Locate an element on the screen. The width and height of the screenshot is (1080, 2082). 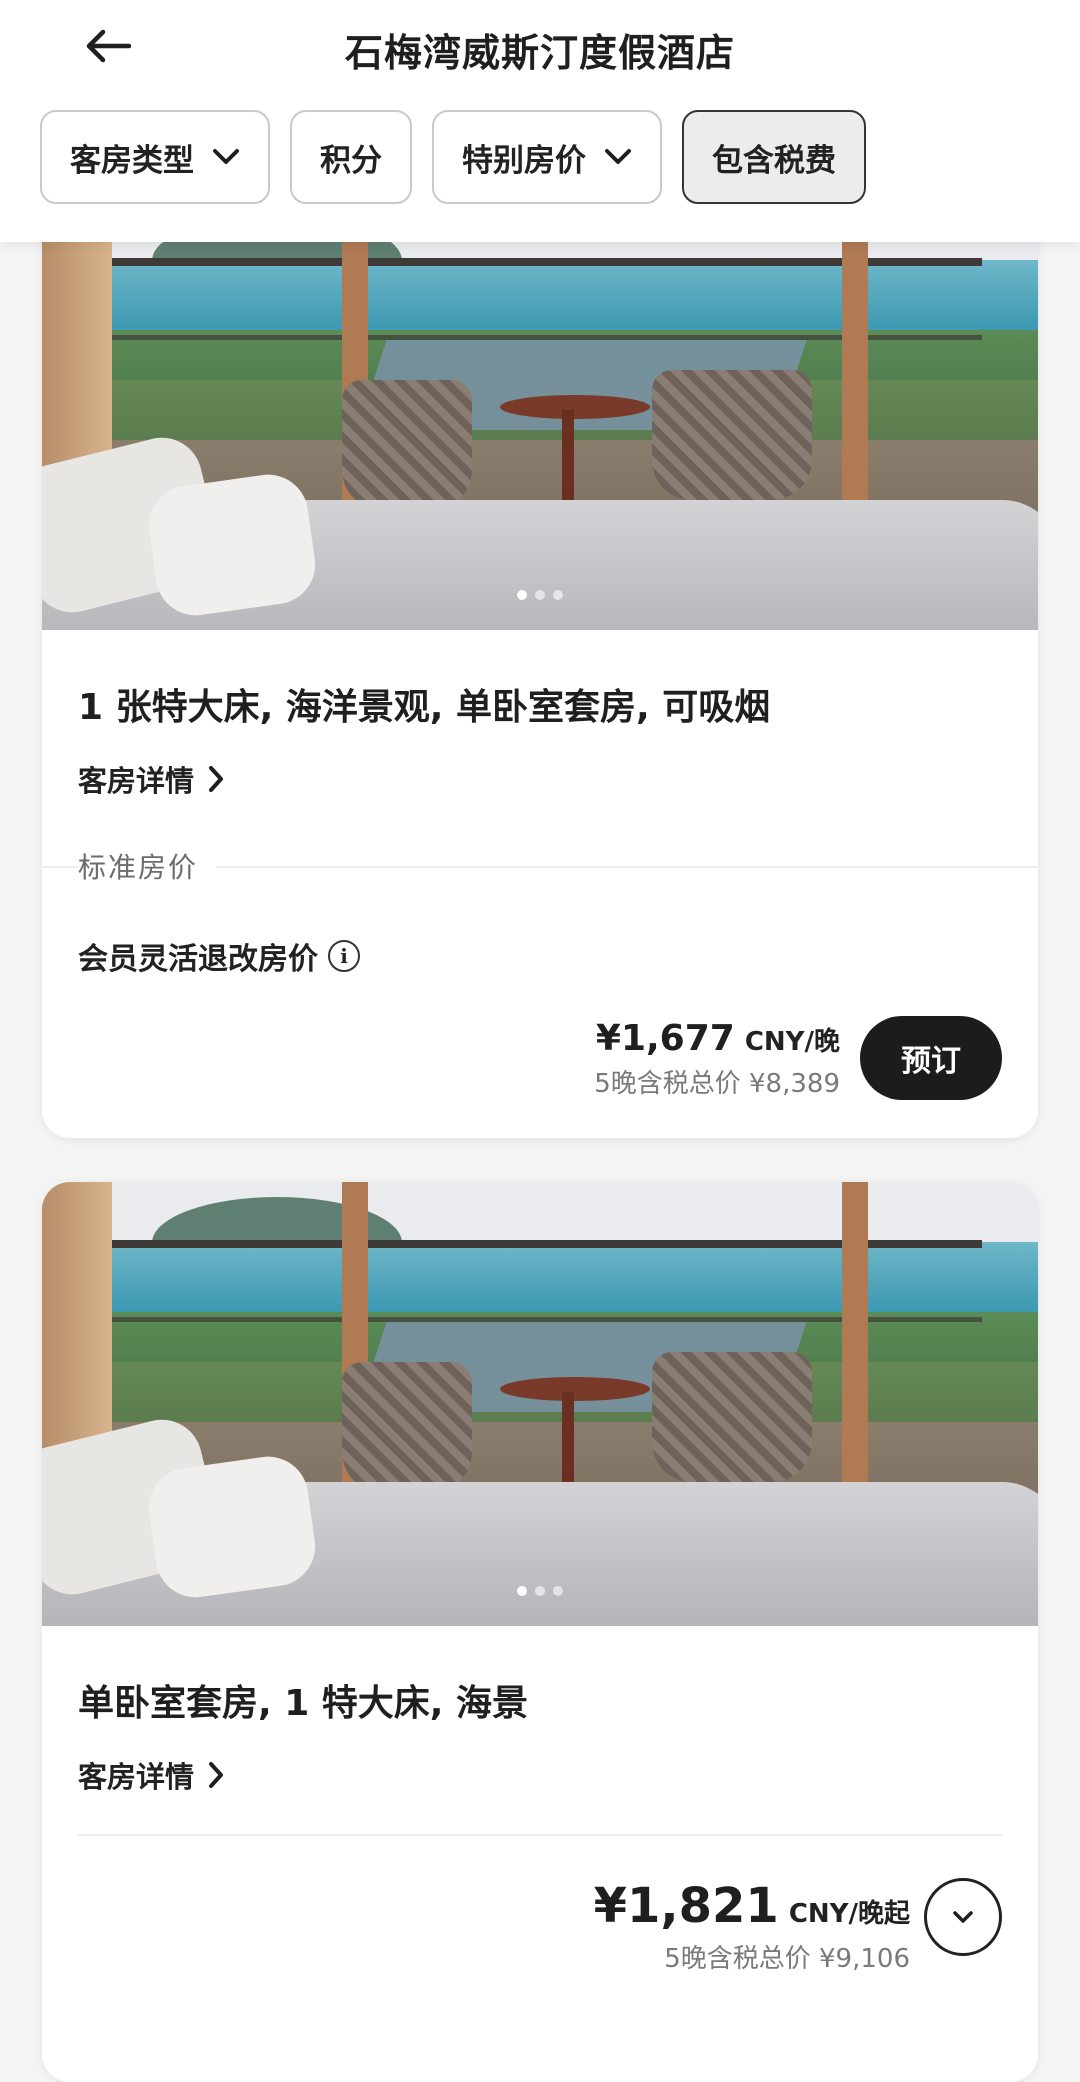
total-price: 5晚含税总价 ¥8,389 is located at coordinates (717, 1084).